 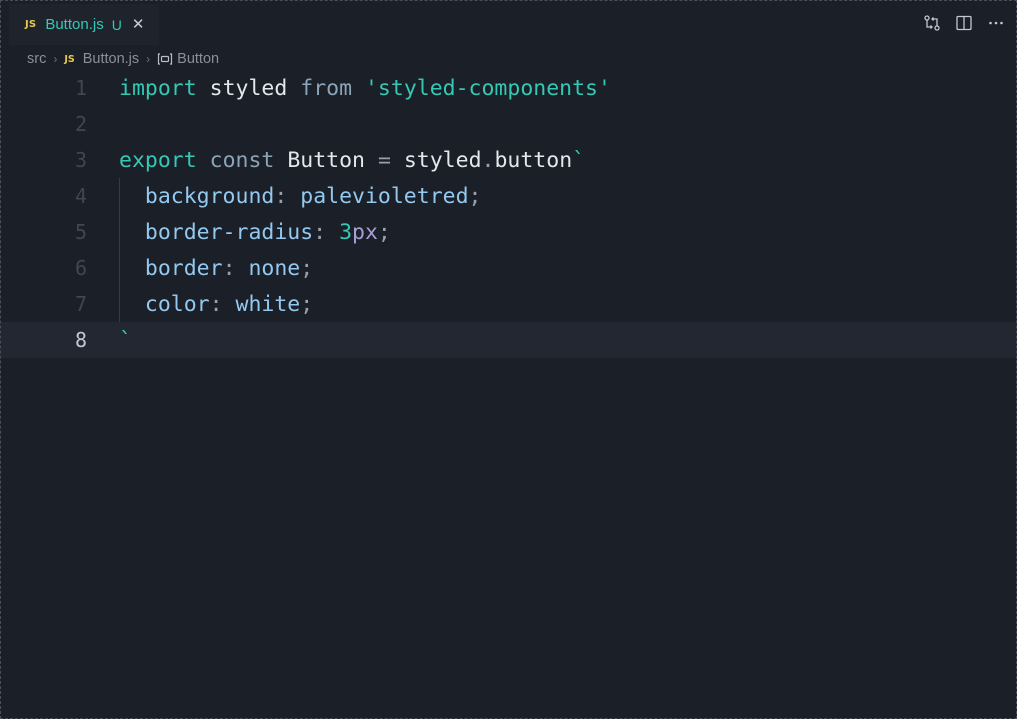 What do you see at coordinates (80, 232) in the screenshot?
I see `line-number: 5` at bounding box center [80, 232].